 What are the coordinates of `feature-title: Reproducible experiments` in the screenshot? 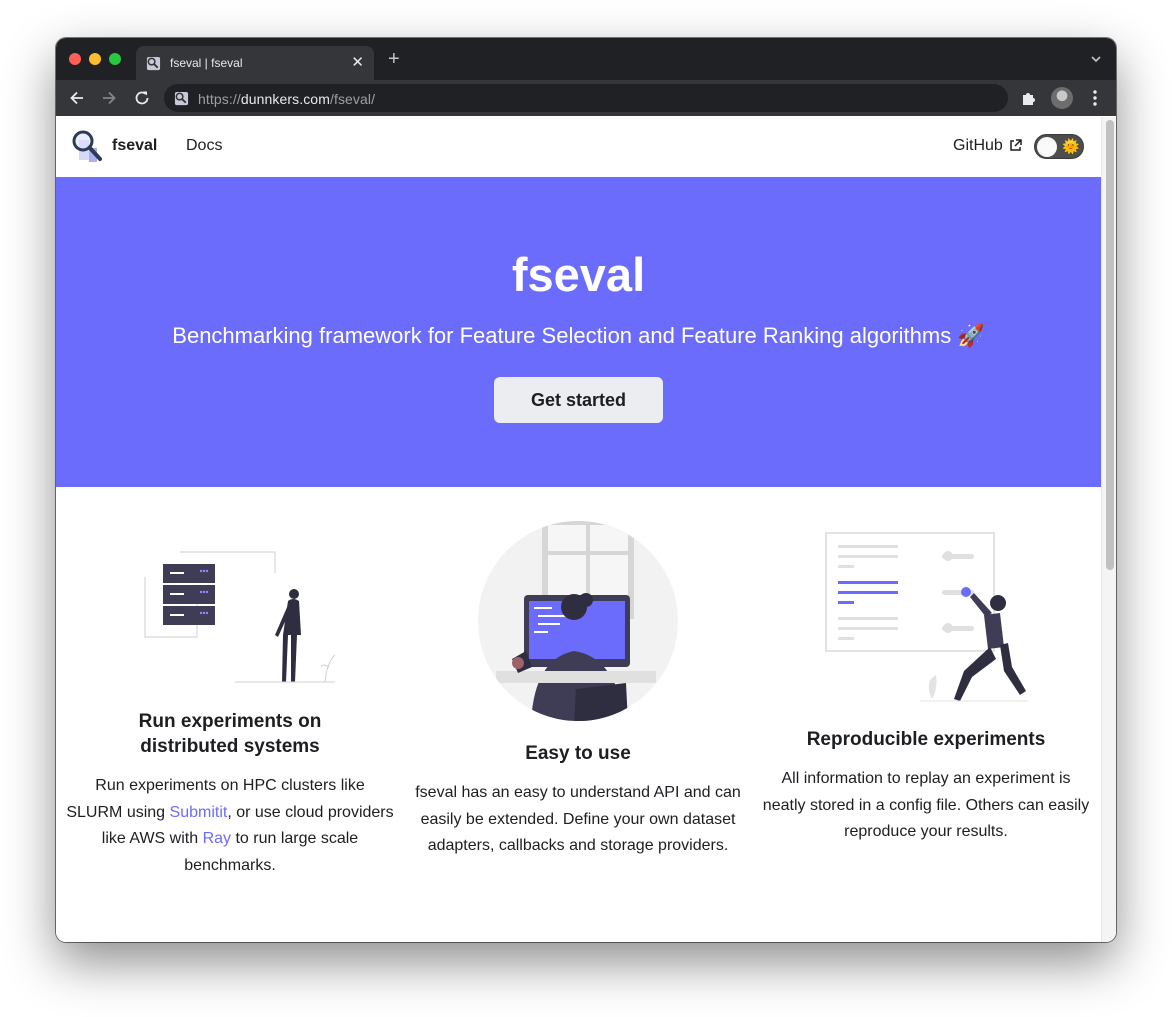 It's located at (926, 739).